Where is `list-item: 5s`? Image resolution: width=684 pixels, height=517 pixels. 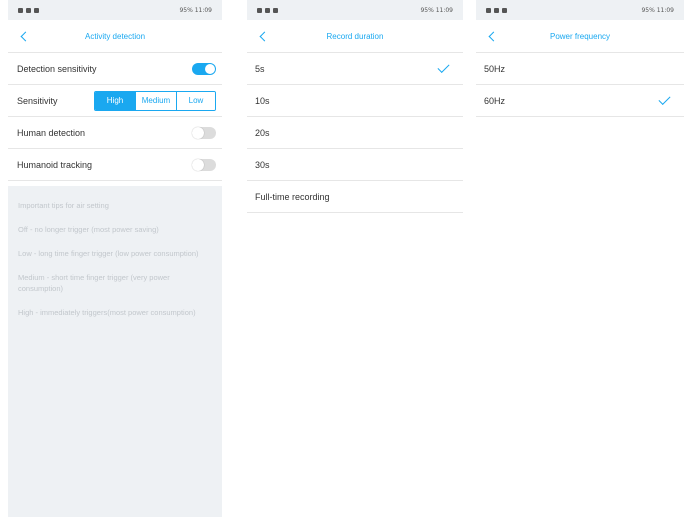
list-item: 5s is located at coordinates (355, 69).